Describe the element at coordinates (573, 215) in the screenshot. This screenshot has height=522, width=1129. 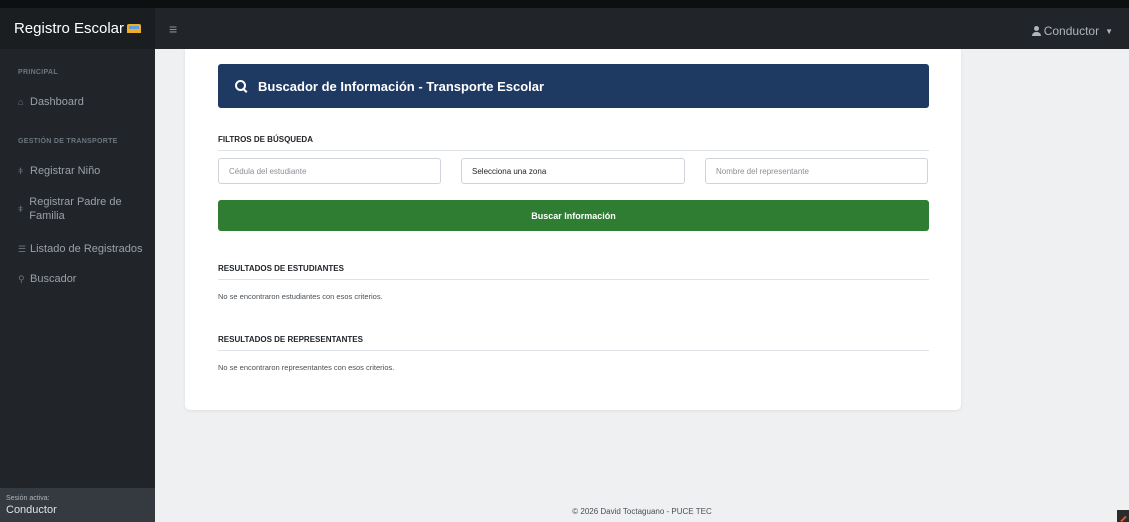
I see `search-button: Buscar Información` at that location.